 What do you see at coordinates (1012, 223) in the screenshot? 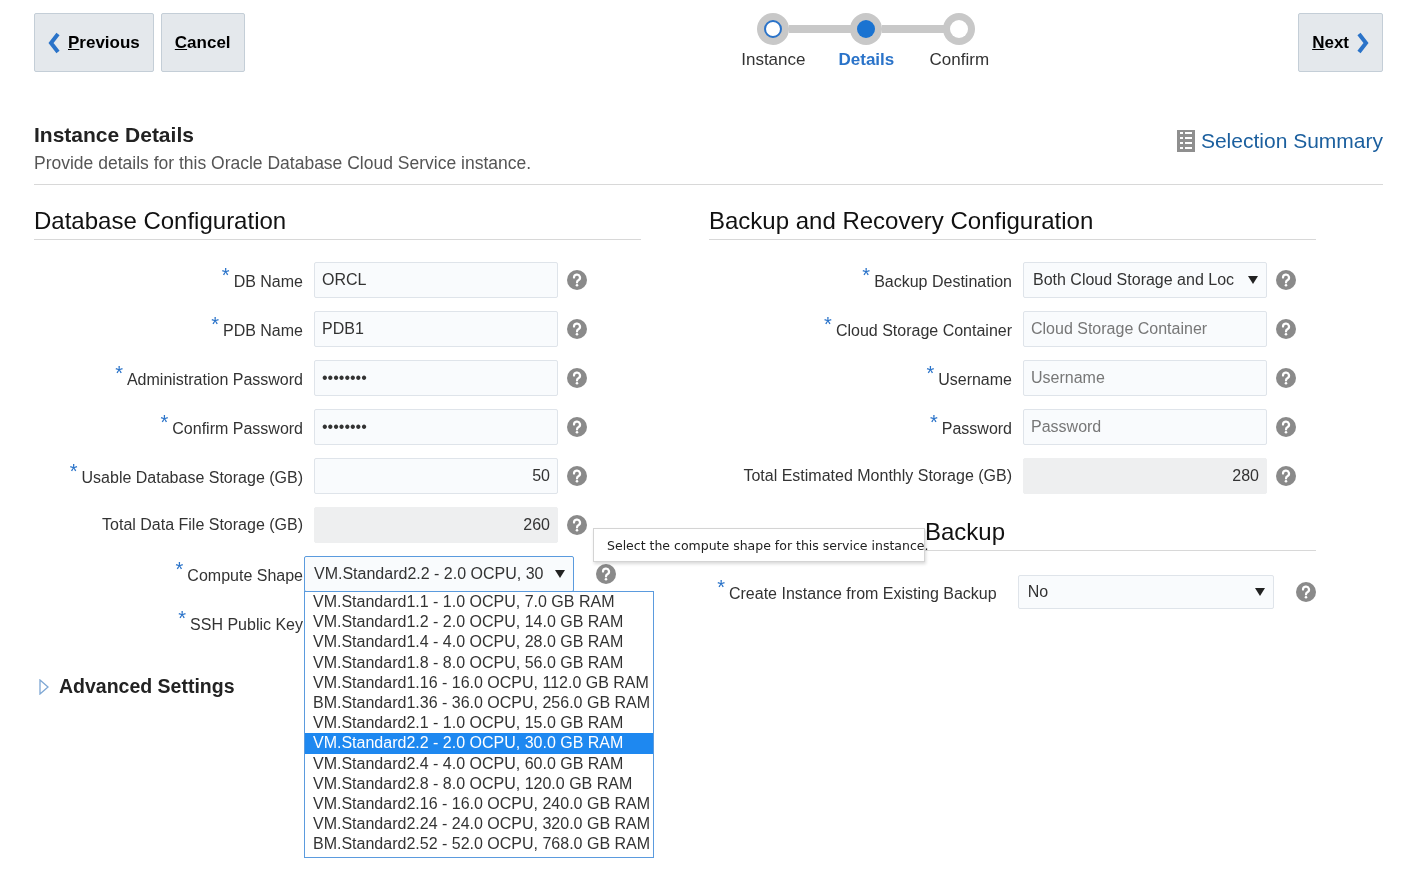
I see `section-title: Backup and Recovery Configuration` at bounding box center [1012, 223].